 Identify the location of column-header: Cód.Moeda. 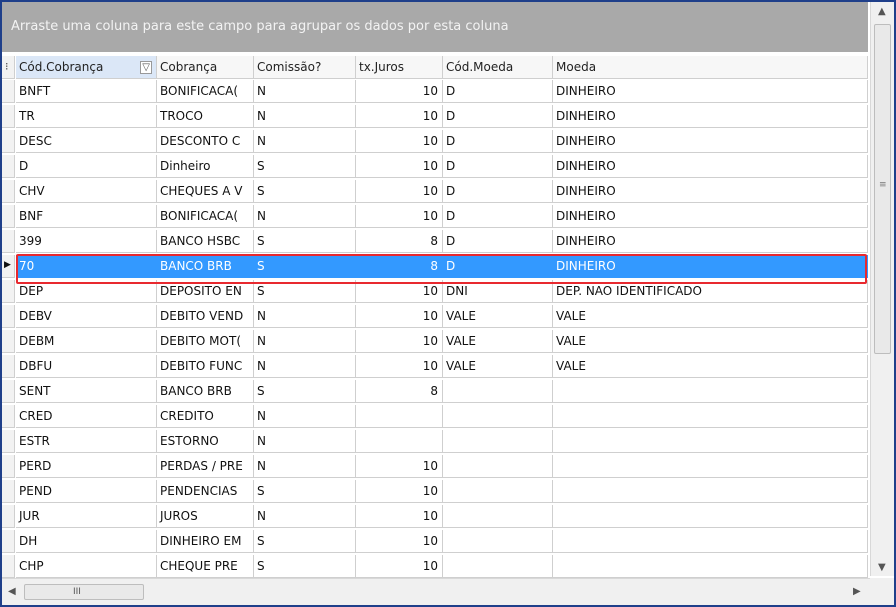
(498, 67).